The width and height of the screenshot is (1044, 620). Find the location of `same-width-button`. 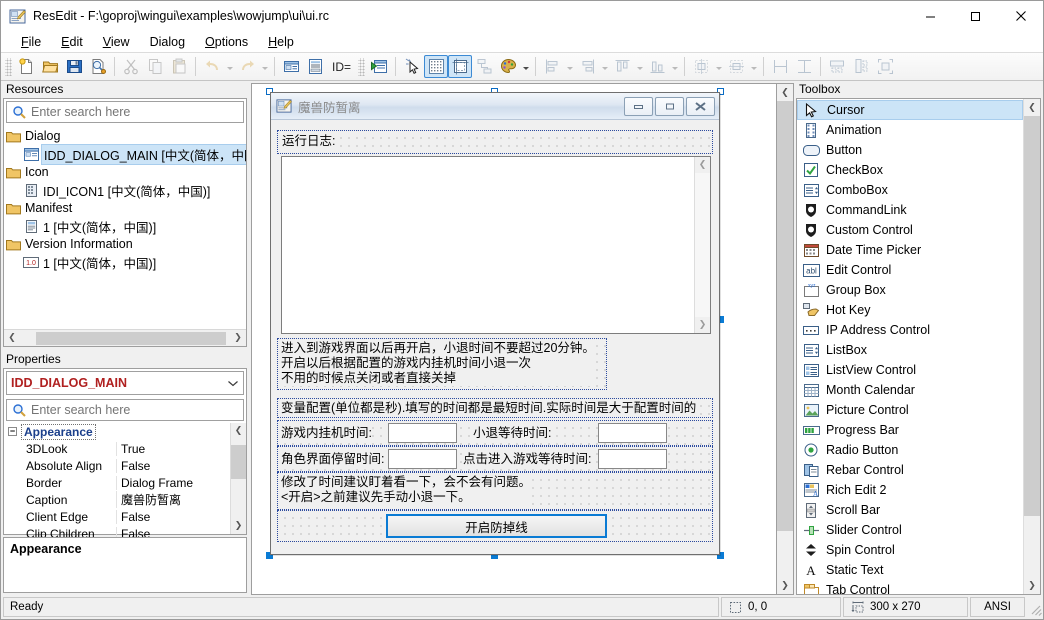

same-width-button is located at coordinates (780, 66).